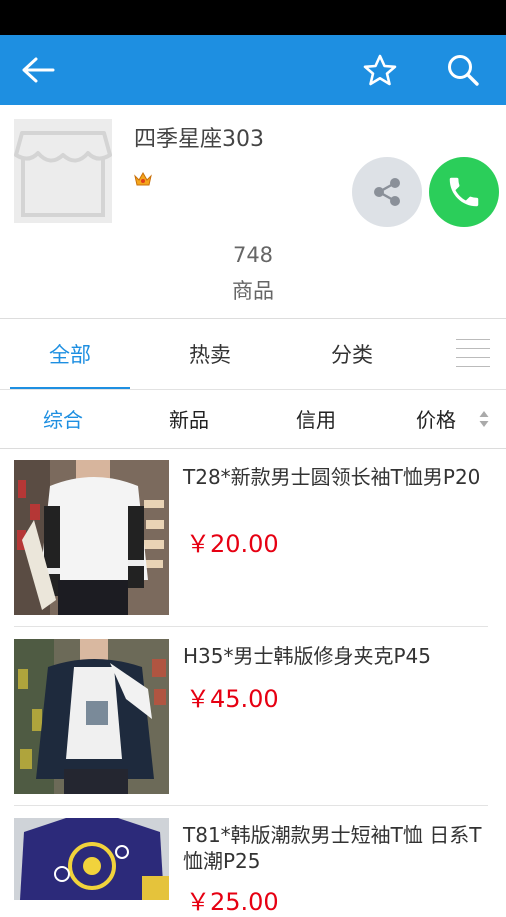 This screenshot has height=917, width=506. I want to click on tab-hot: 热卖, so click(210, 354).